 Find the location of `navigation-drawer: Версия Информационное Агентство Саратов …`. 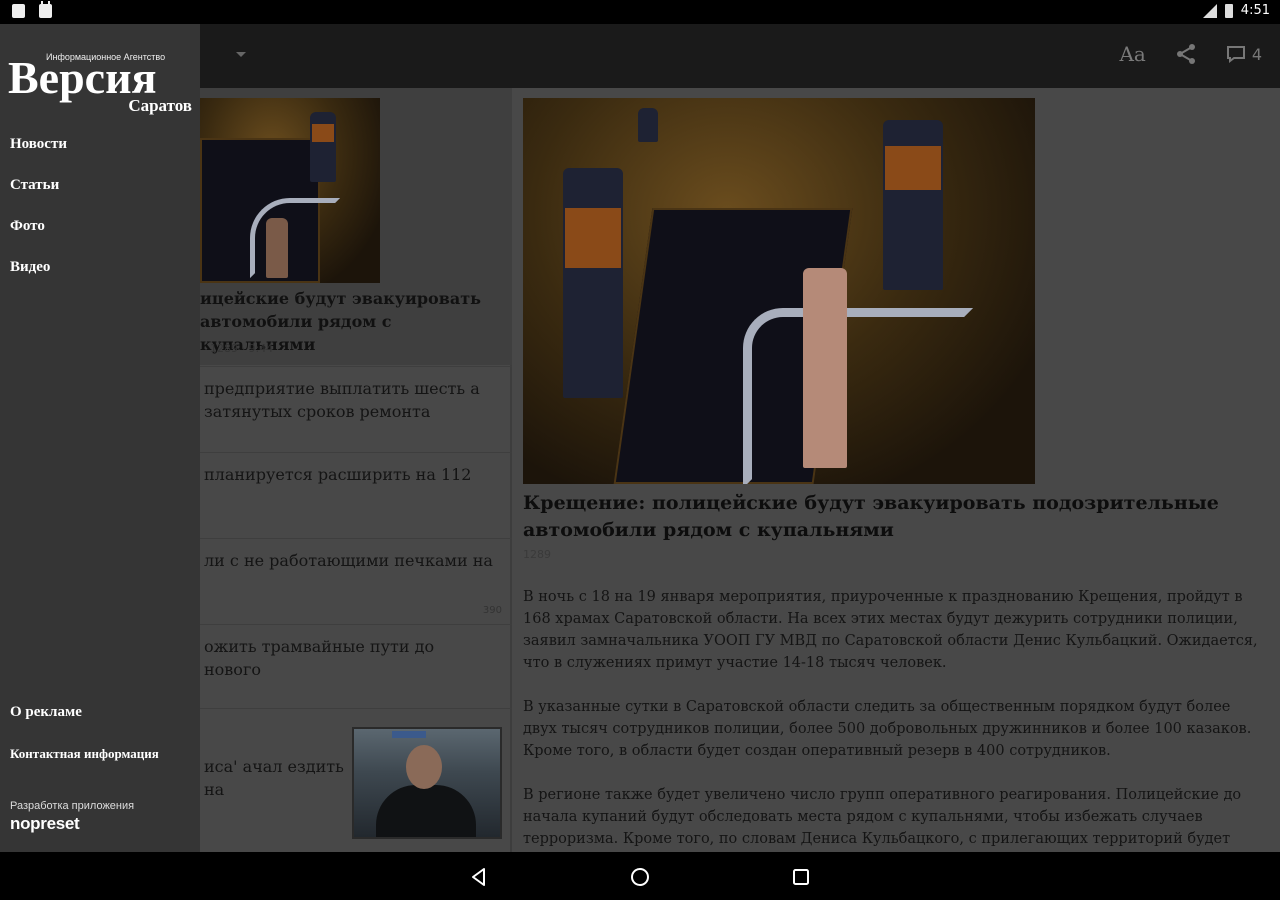

navigation-drawer: Версия Информационное Агентство Саратов … is located at coordinates (100, 438).